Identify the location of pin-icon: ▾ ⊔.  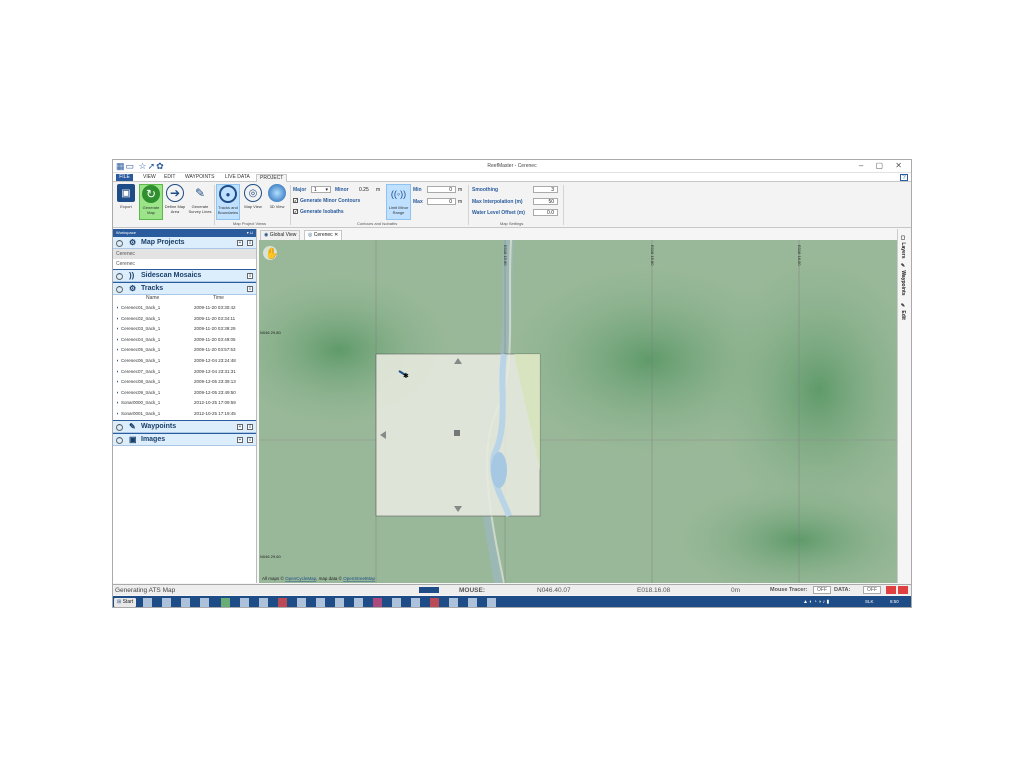
(250, 232).